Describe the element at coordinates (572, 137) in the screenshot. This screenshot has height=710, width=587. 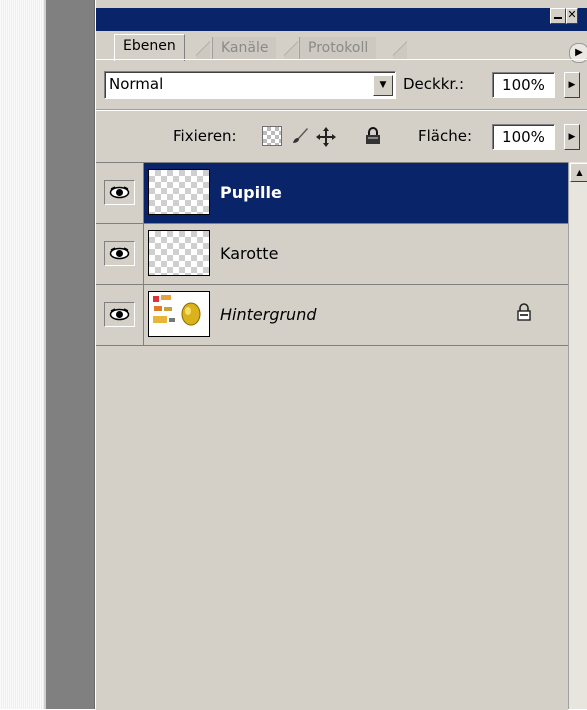
I see `fill-slider-arrow-icon: ▶` at that location.